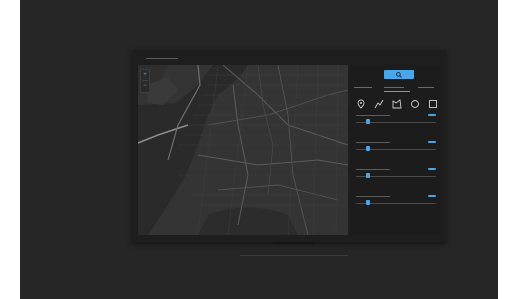  I want to click on zoom-in-button: +, so click(145, 75).